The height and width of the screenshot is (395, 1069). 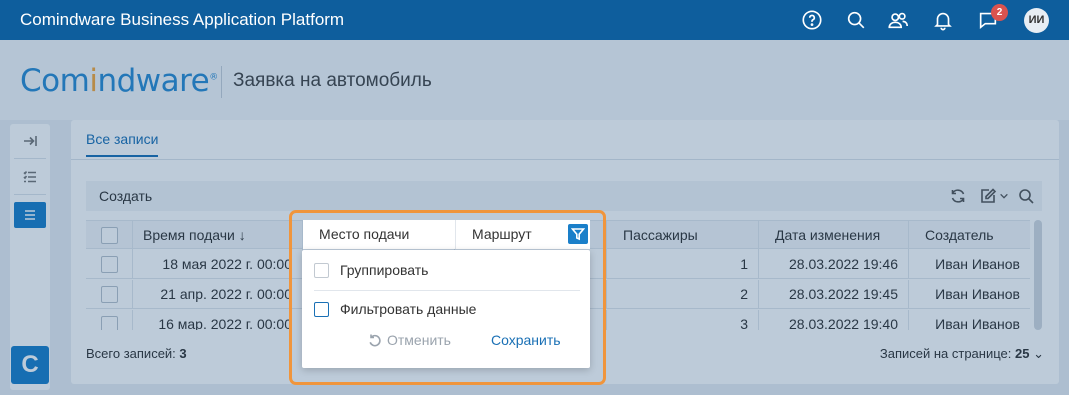 What do you see at coordinates (943, 20) in the screenshot?
I see `bell-icon` at bounding box center [943, 20].